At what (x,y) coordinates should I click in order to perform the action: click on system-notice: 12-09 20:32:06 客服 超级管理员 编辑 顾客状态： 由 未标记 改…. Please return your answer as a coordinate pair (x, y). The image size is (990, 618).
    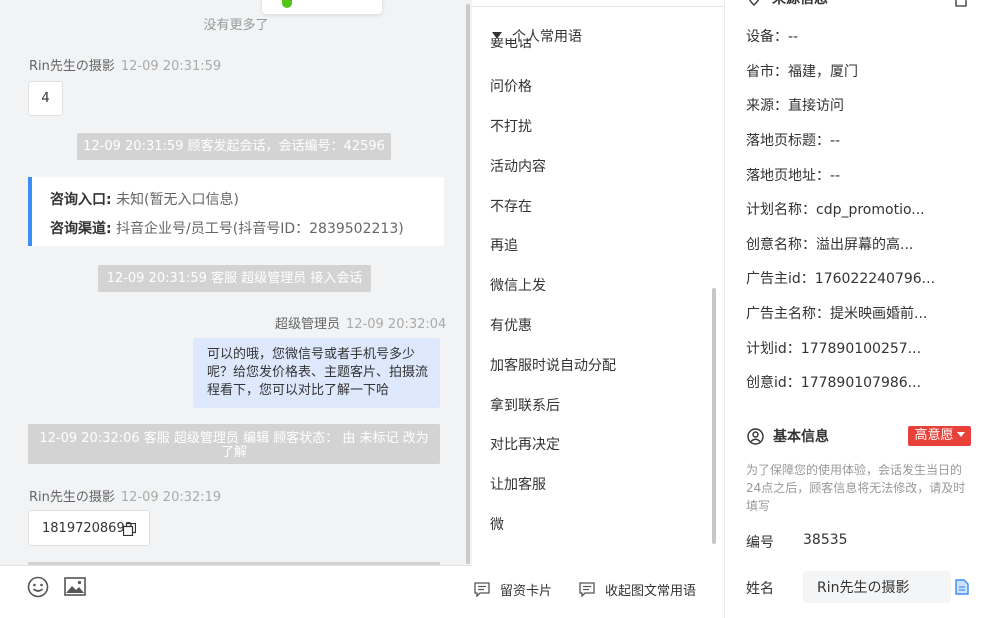
    Looking at the image, I should click on (234, 444).